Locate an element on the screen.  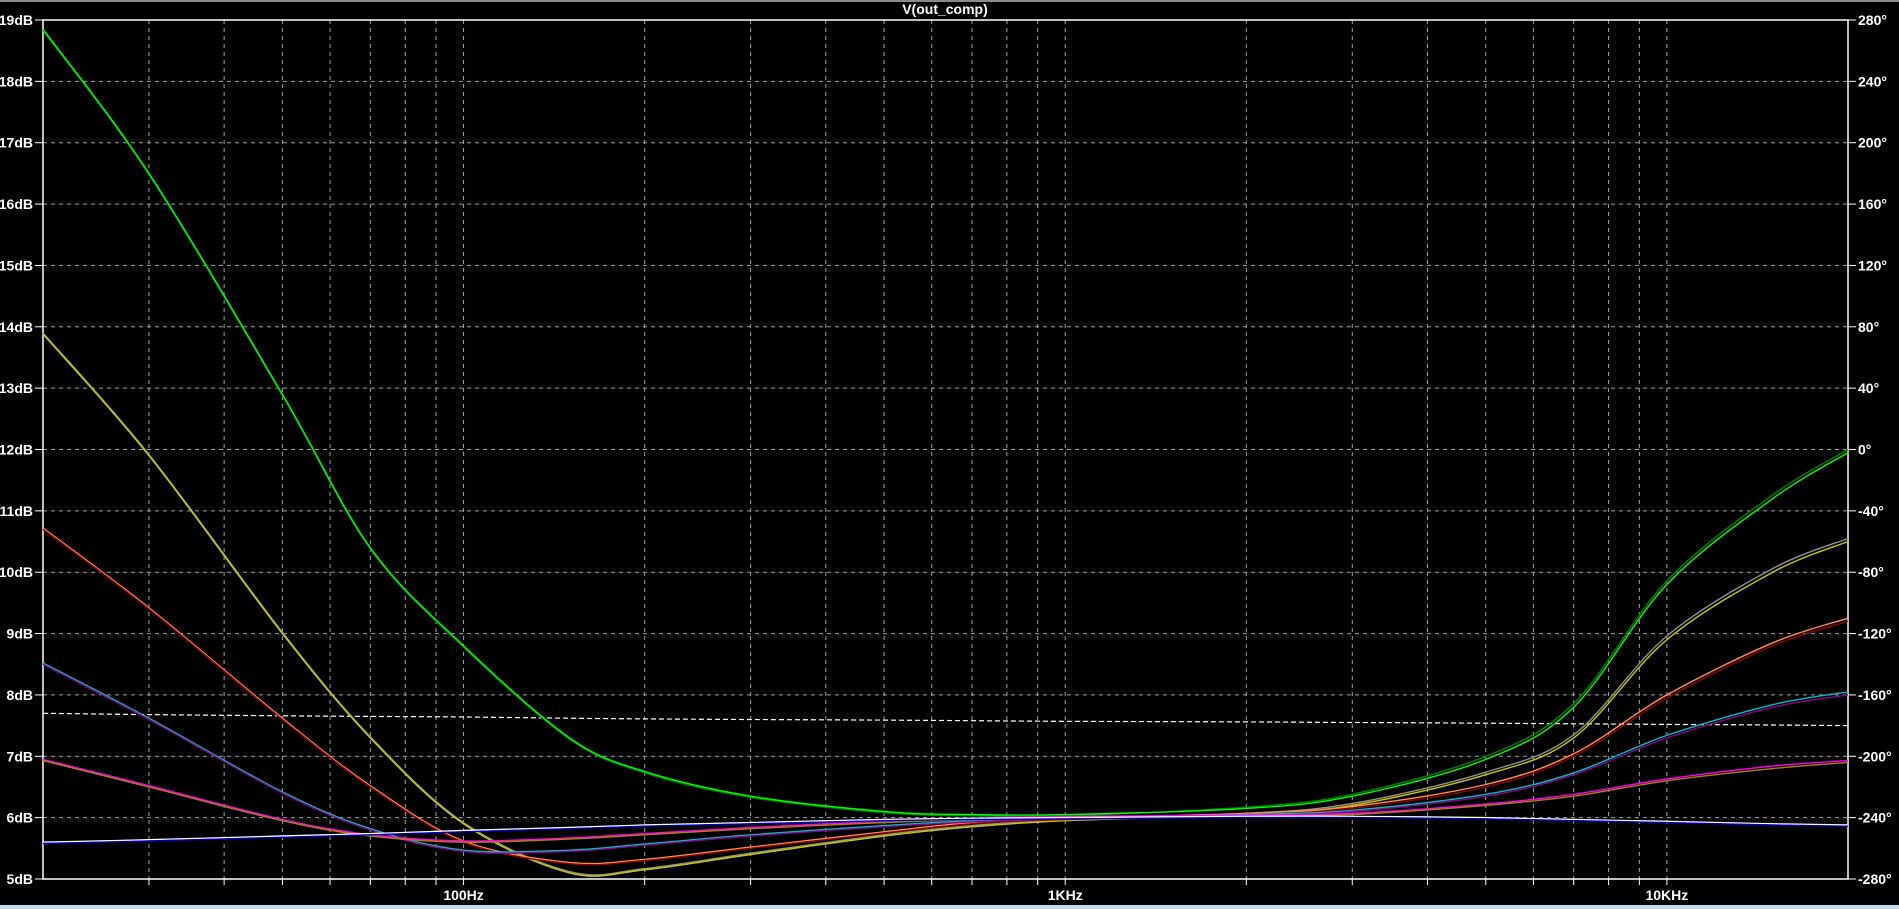
y2-tick-label: 280° is located at coordinates (1872, 20).